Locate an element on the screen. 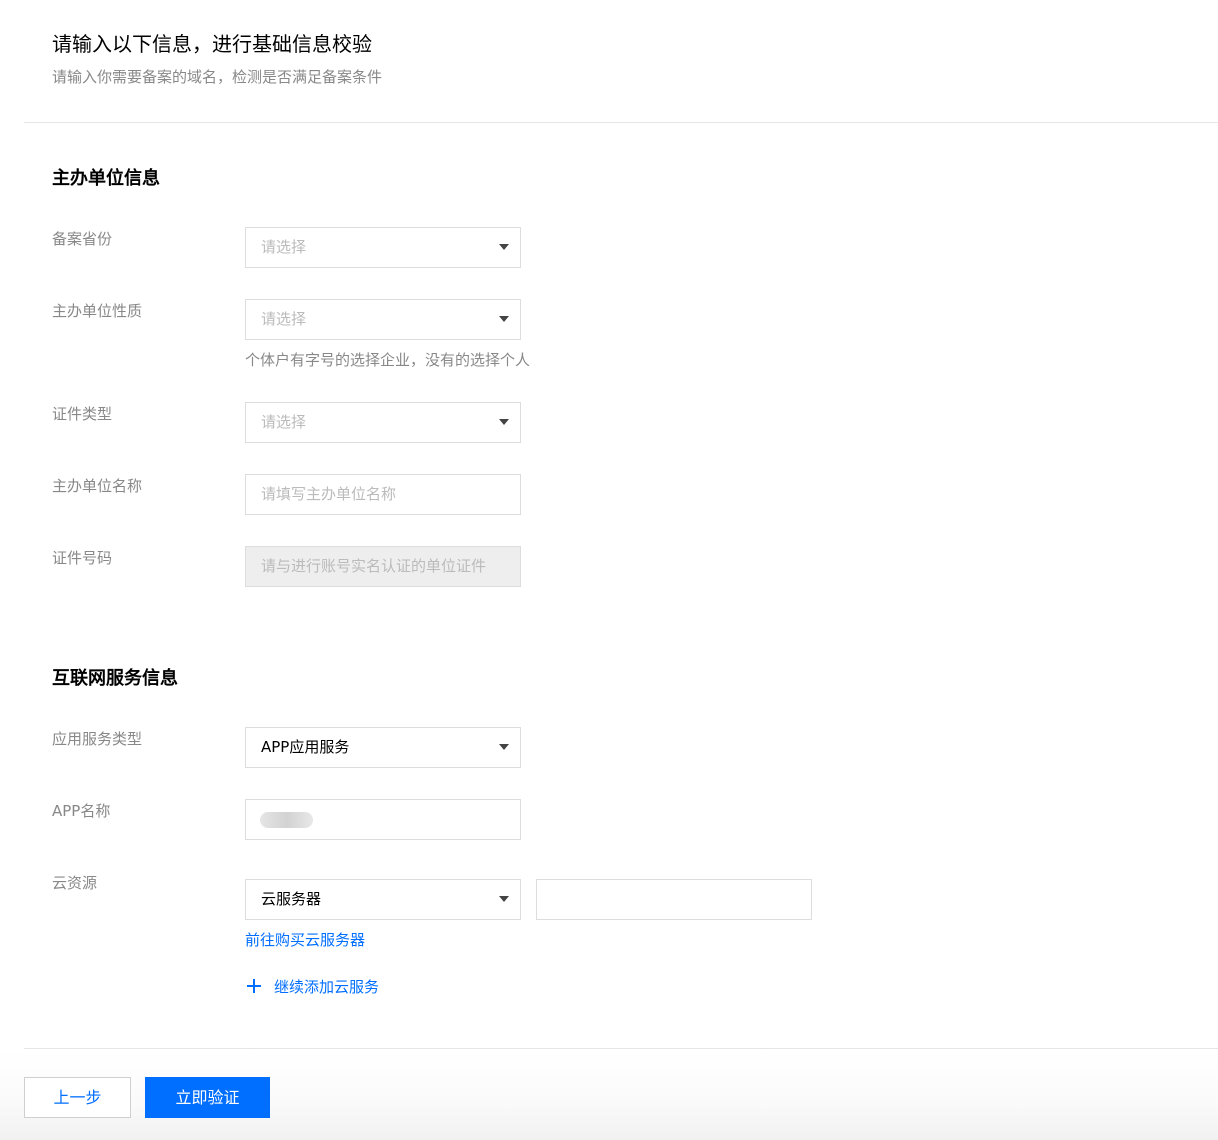 The image size is (1218, 1140). page-description: 请输入你需要备案的域名，检测是否满足备案条件 is located at coordinates (217, 77).